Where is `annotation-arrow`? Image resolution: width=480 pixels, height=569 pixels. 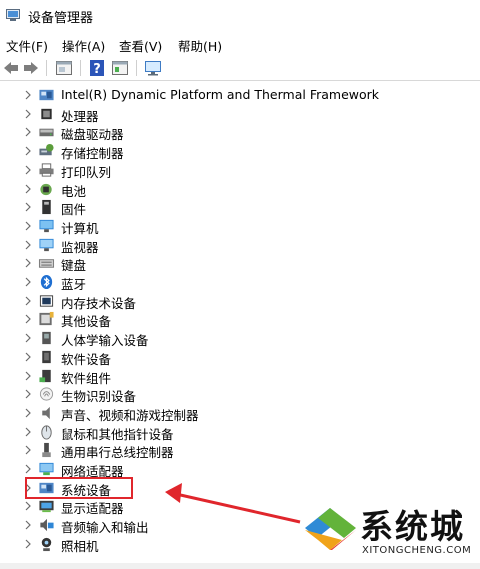 annotation-arrow is located at coordinates (233, 503).